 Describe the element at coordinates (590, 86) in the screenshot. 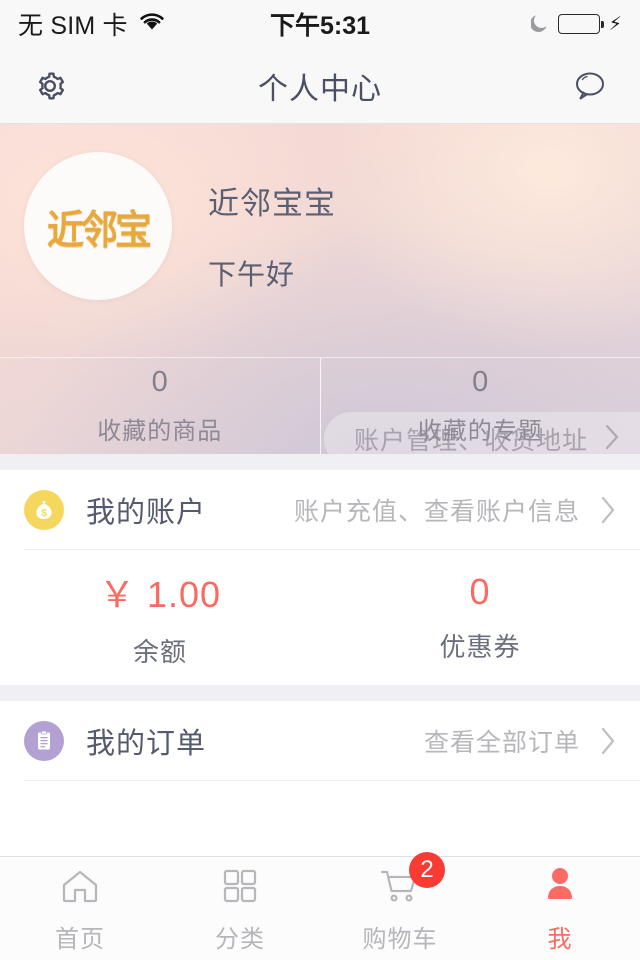

I see `chat-bubble-icon` at that location.